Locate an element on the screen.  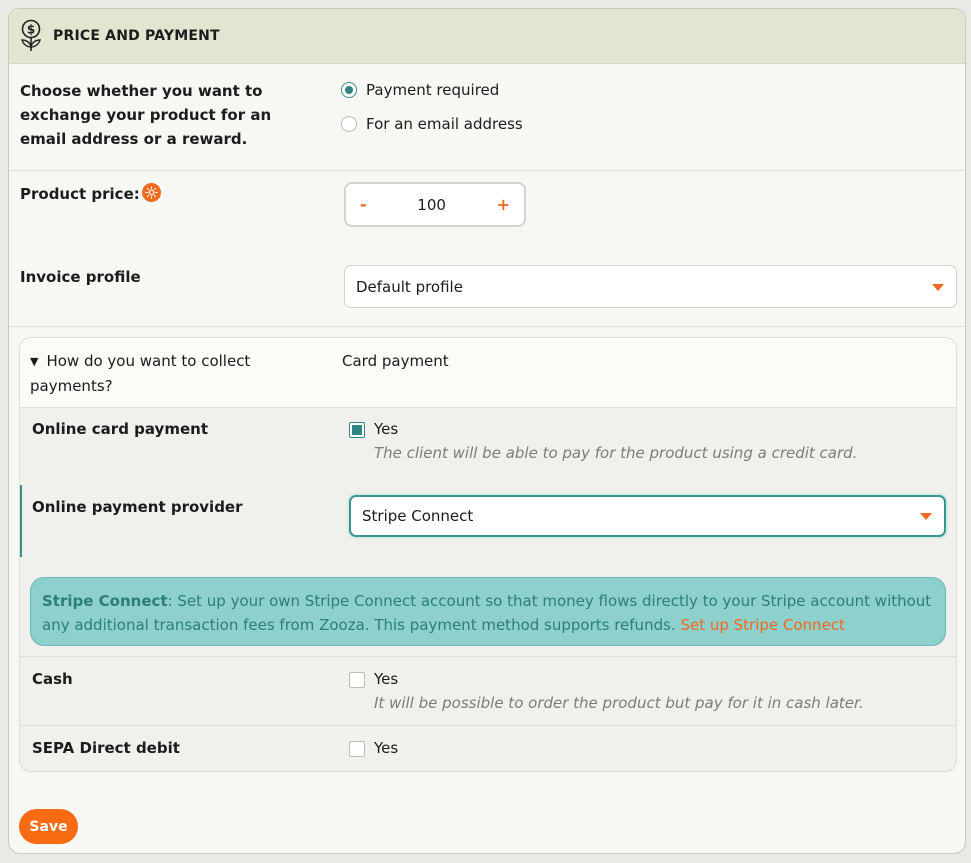
online-card-label: Online card payment is located at coordinates (120, 429).